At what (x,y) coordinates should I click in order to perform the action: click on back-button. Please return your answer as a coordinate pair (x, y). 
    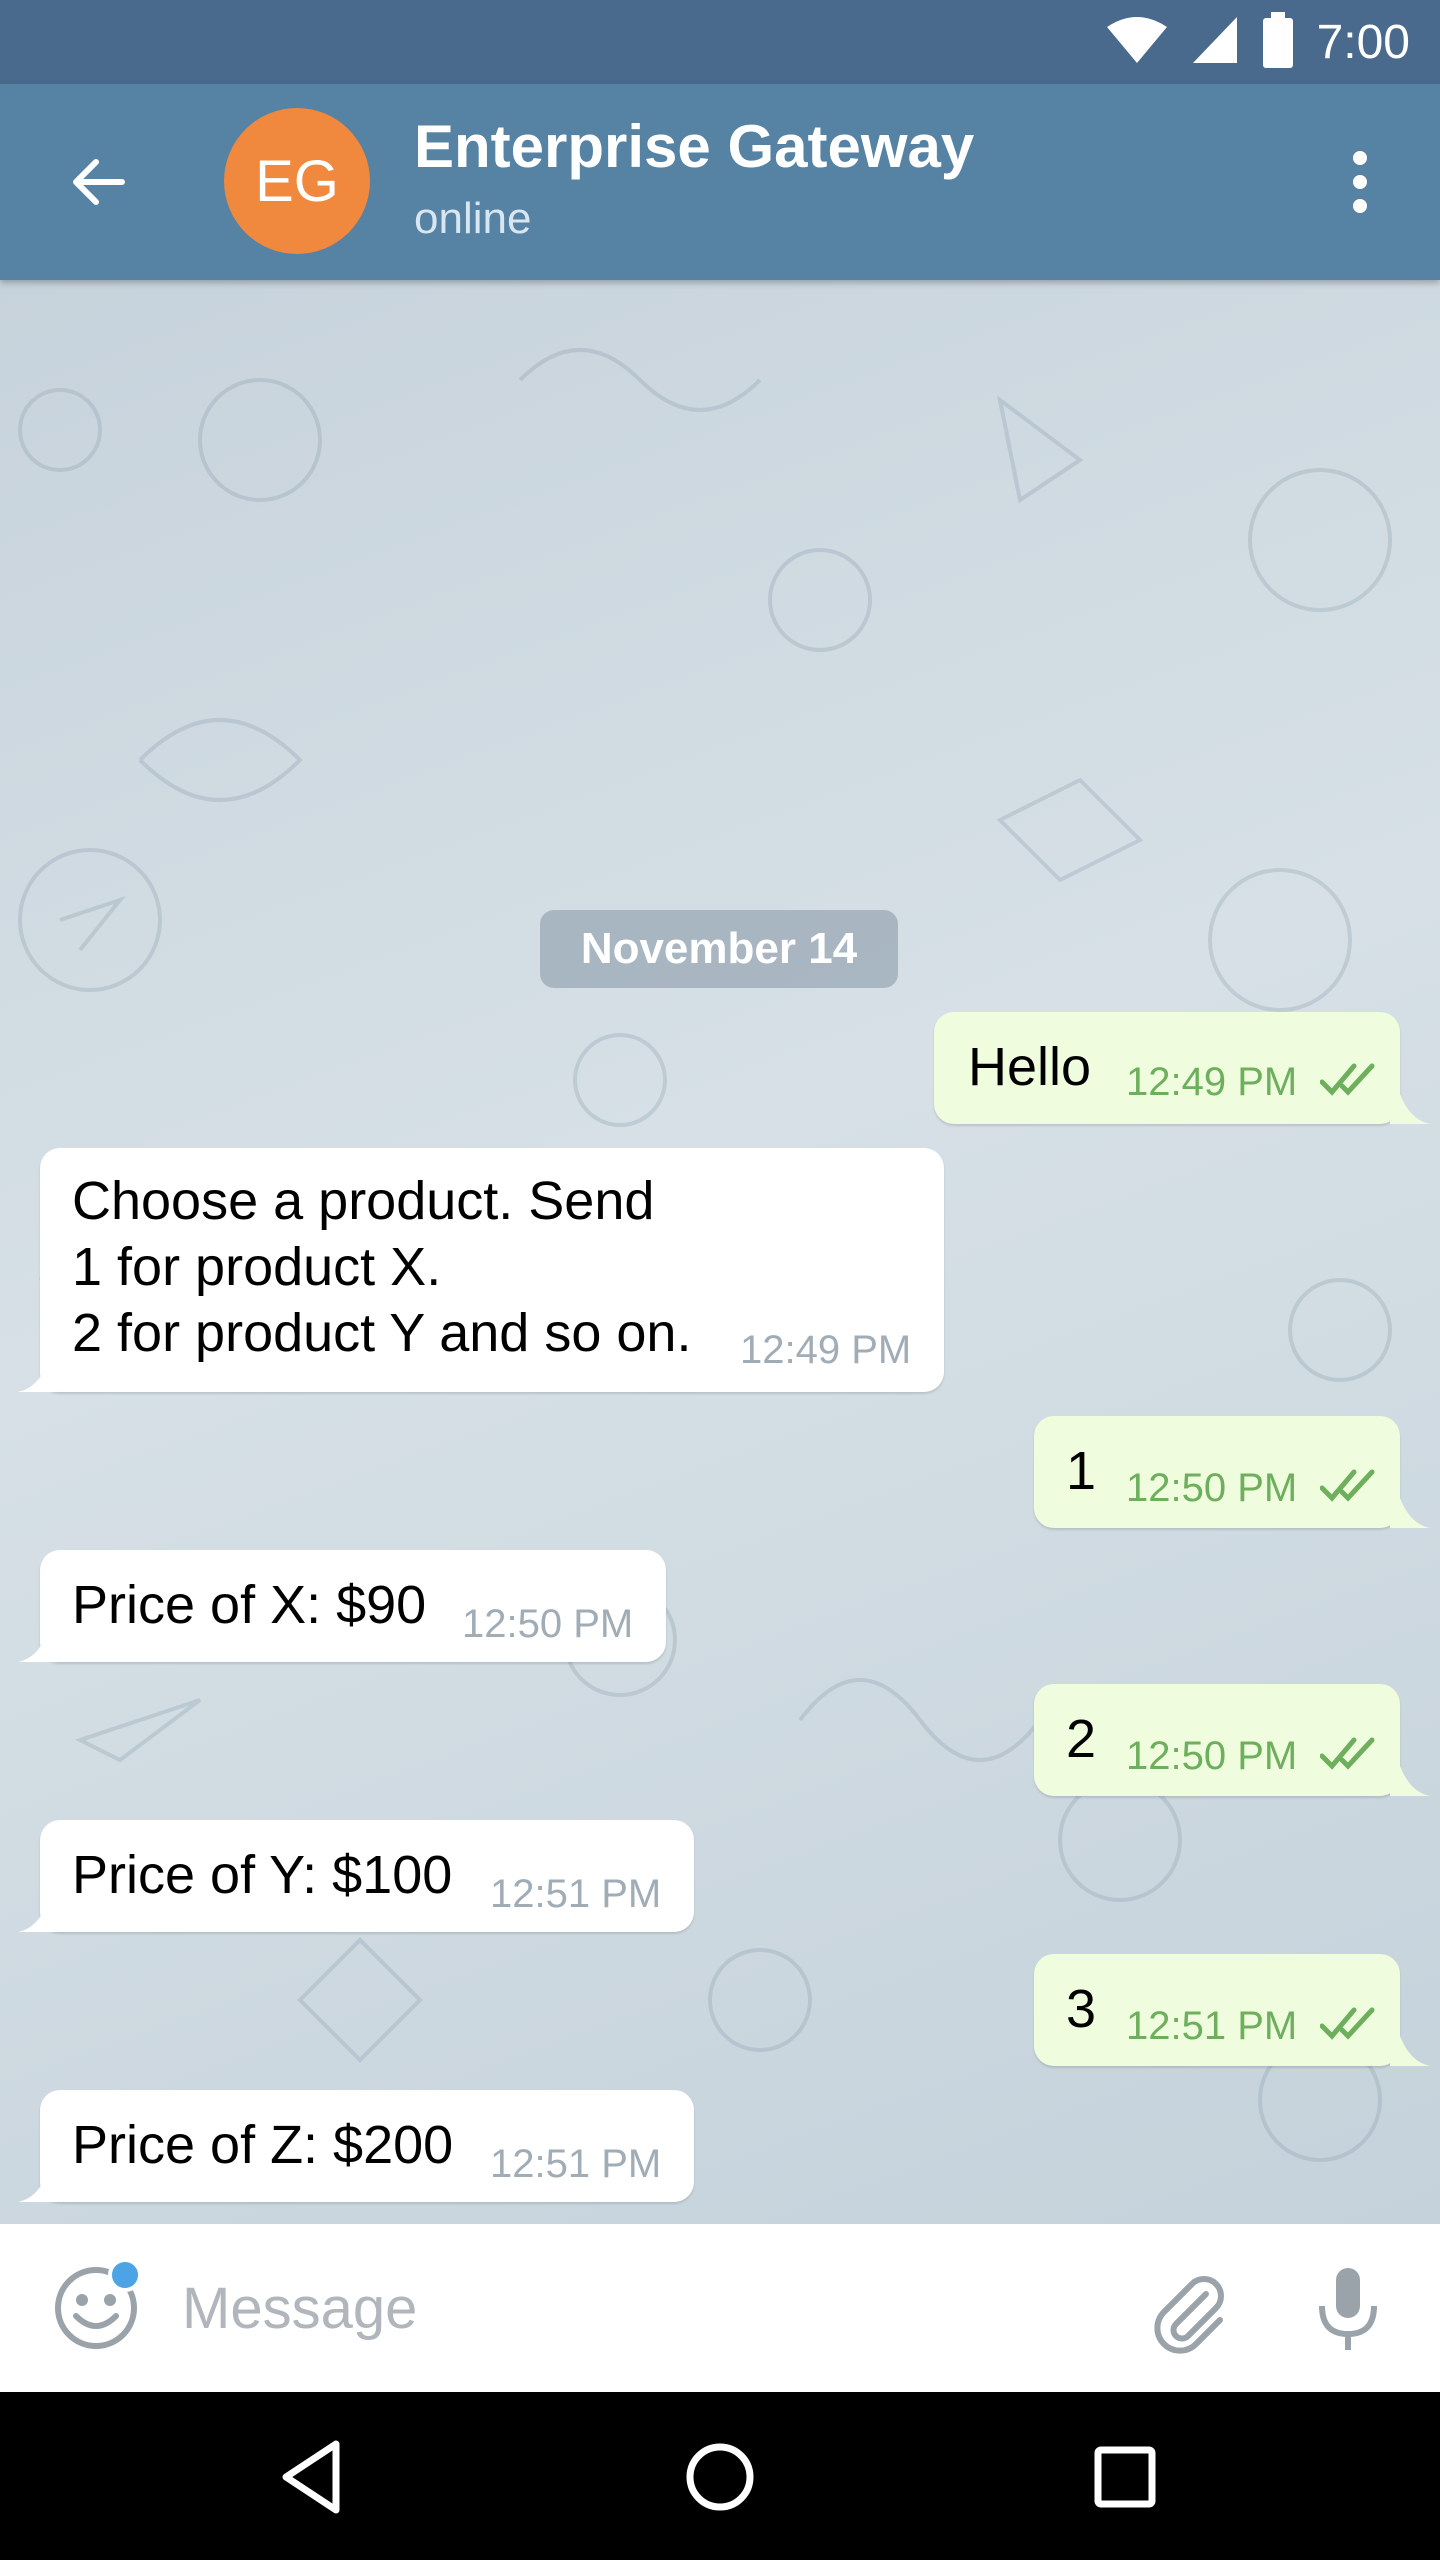
    Looking at the image, I should click on (98, 182).